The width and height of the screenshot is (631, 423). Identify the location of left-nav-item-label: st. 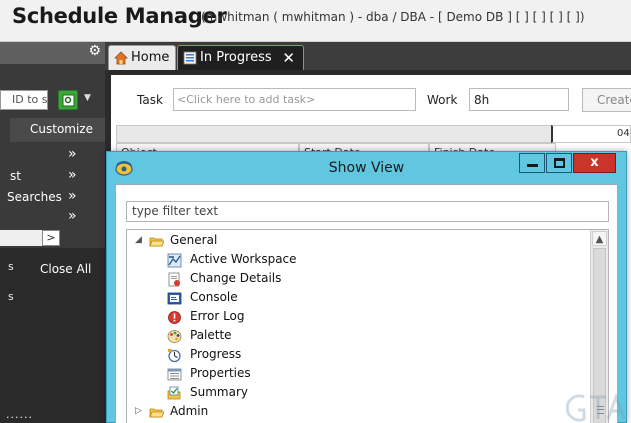
(15, 176).